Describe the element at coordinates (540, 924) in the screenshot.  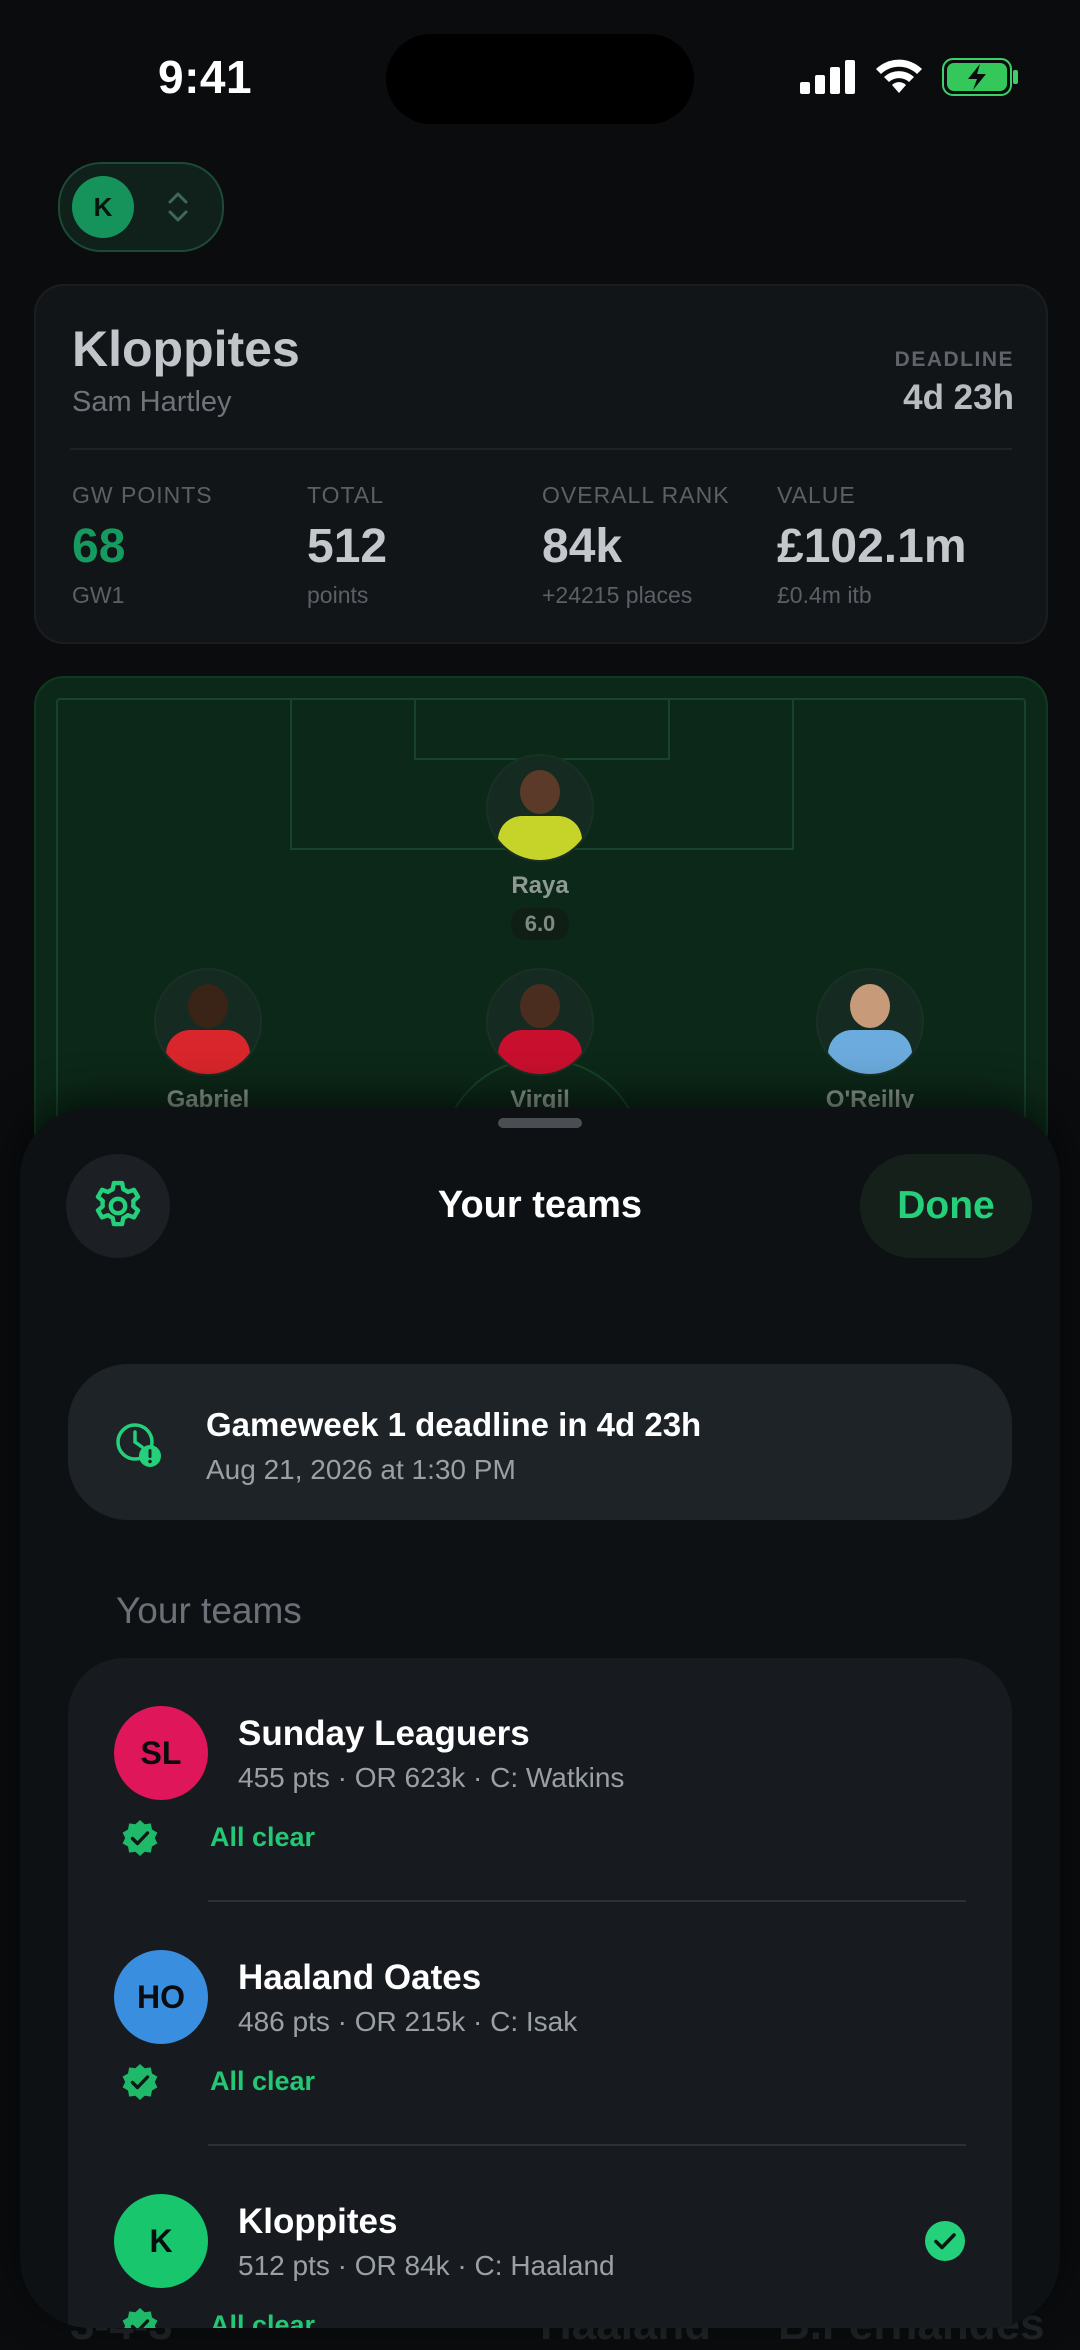
I see `player-points: 6.0` at that location.